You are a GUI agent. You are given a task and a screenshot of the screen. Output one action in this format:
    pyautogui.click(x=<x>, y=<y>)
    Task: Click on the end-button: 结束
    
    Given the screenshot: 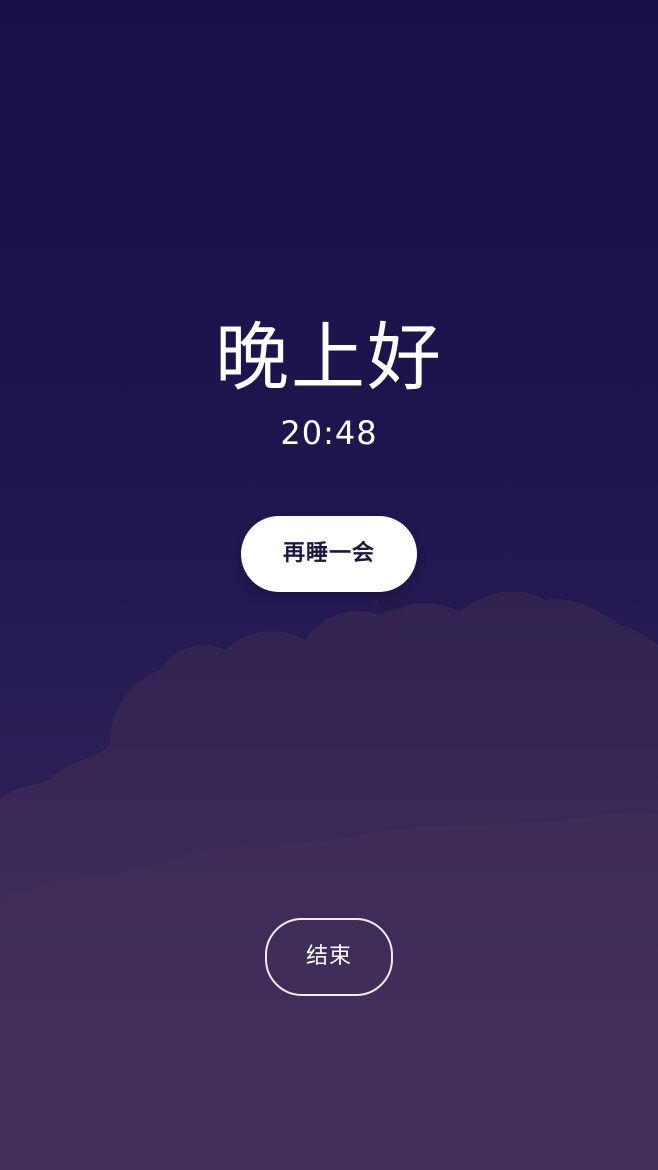 What is the action you would take?
    pyautogui.click(x=329, y=957)
    